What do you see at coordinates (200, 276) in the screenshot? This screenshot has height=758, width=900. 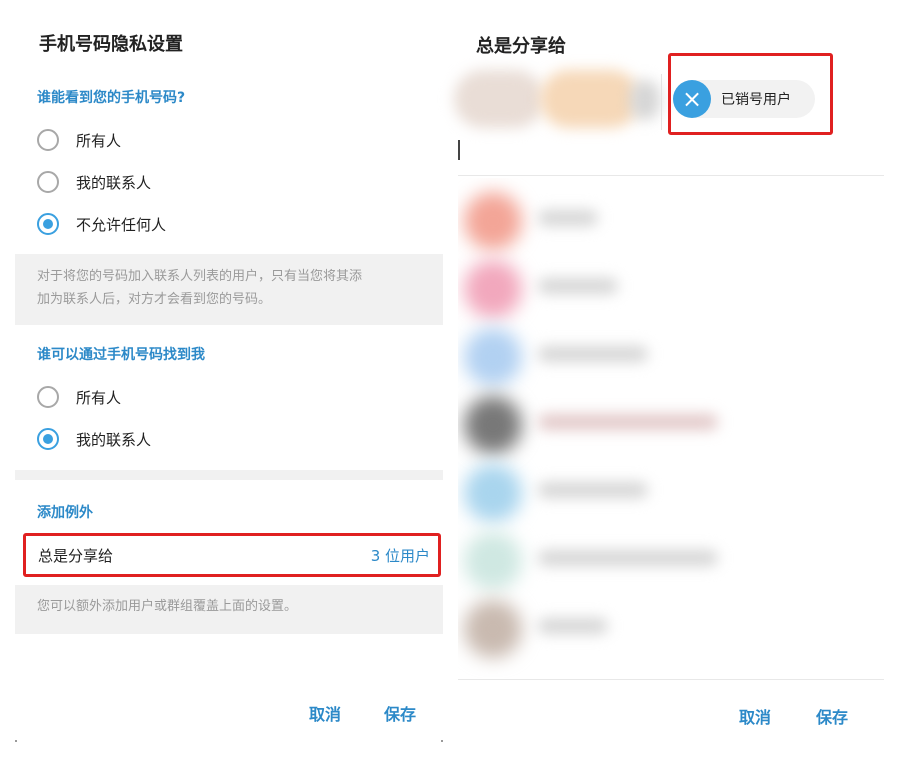 I see `note-line: 对于将您的号码加入联系人列表的用户，只有当您将其添` at bounding box center [200, 276].